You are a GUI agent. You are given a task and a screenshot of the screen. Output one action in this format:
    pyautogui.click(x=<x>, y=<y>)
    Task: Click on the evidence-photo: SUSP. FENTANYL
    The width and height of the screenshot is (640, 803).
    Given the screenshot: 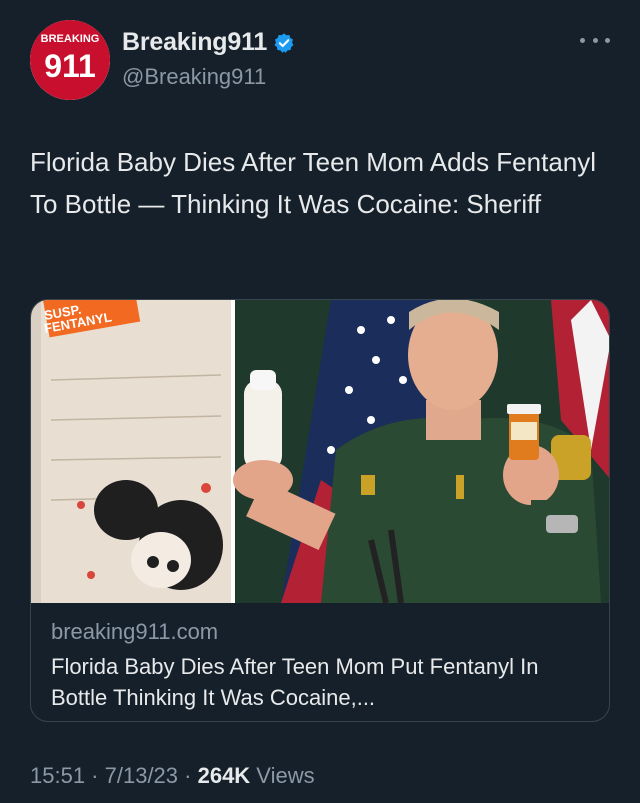 What is the action you would take?
    pyautogui.click(x=131, y=451)
    